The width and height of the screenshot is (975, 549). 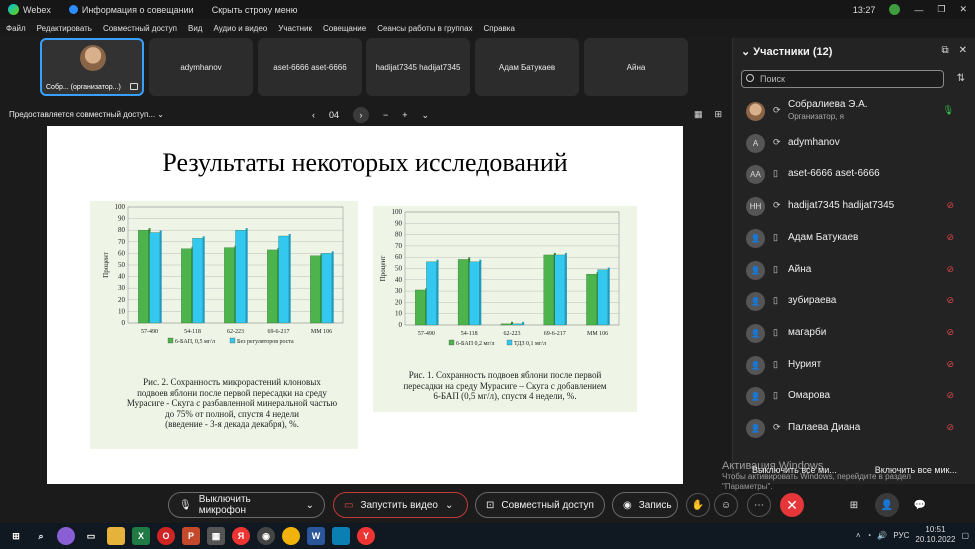 What do you see at coordinates (948, 110) in the screenshot?
I see `mic-on-icon: 🎙` at bounding box center [948, 110].